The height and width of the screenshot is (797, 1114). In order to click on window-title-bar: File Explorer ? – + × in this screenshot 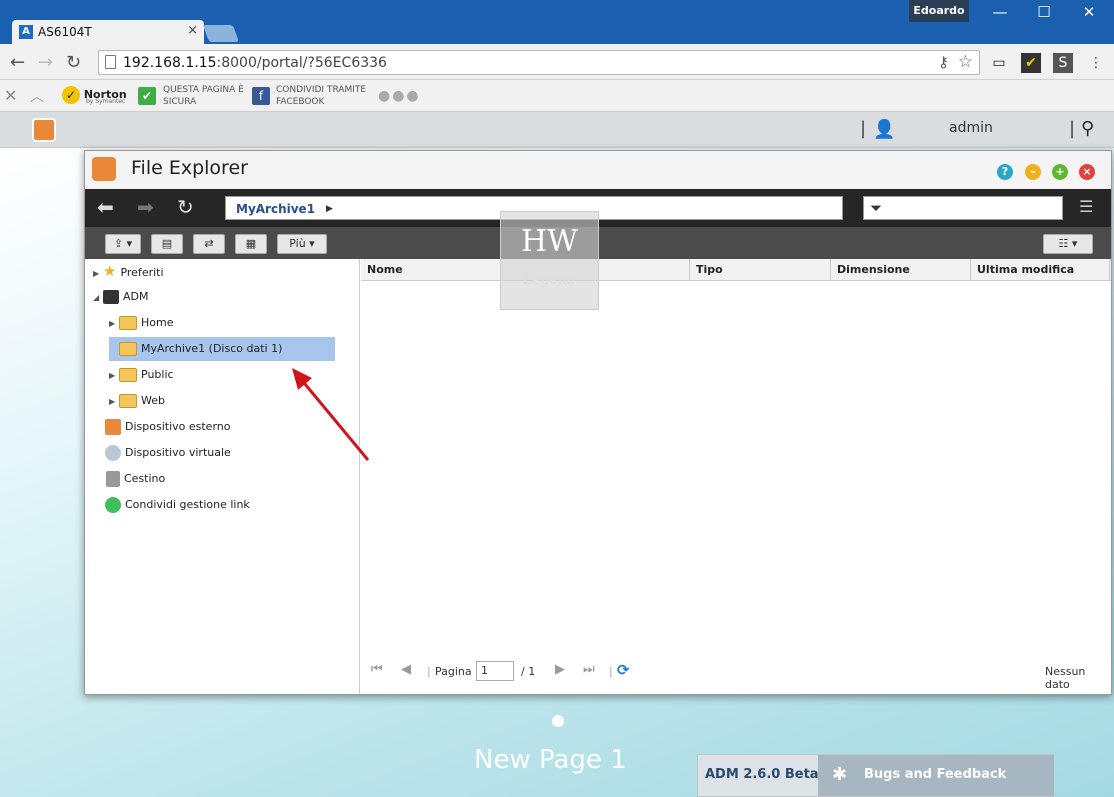, I will do `click(598, 170)`.